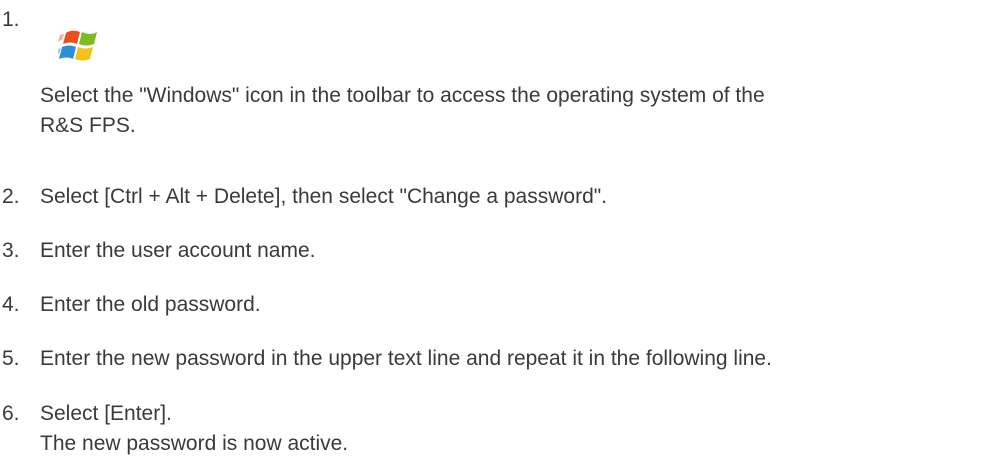  I want to click on step-number: 5., so click(11, 358).